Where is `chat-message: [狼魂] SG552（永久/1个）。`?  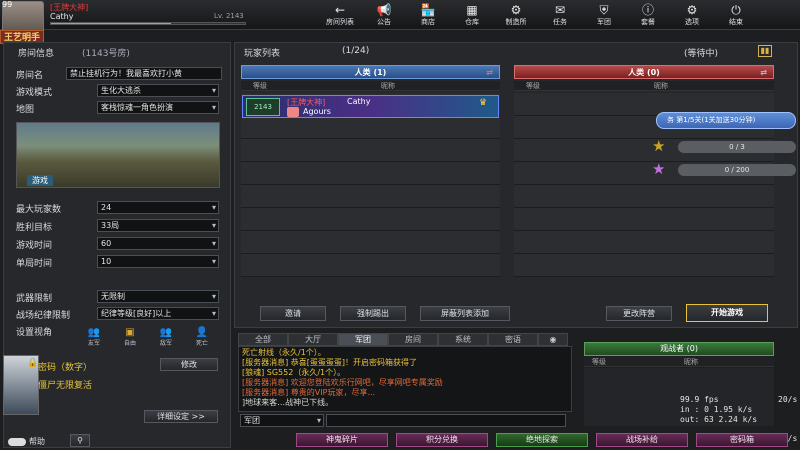
chat-message: [狼魂] SG552（永久/1个）。 is located at coordinates (294, 372).